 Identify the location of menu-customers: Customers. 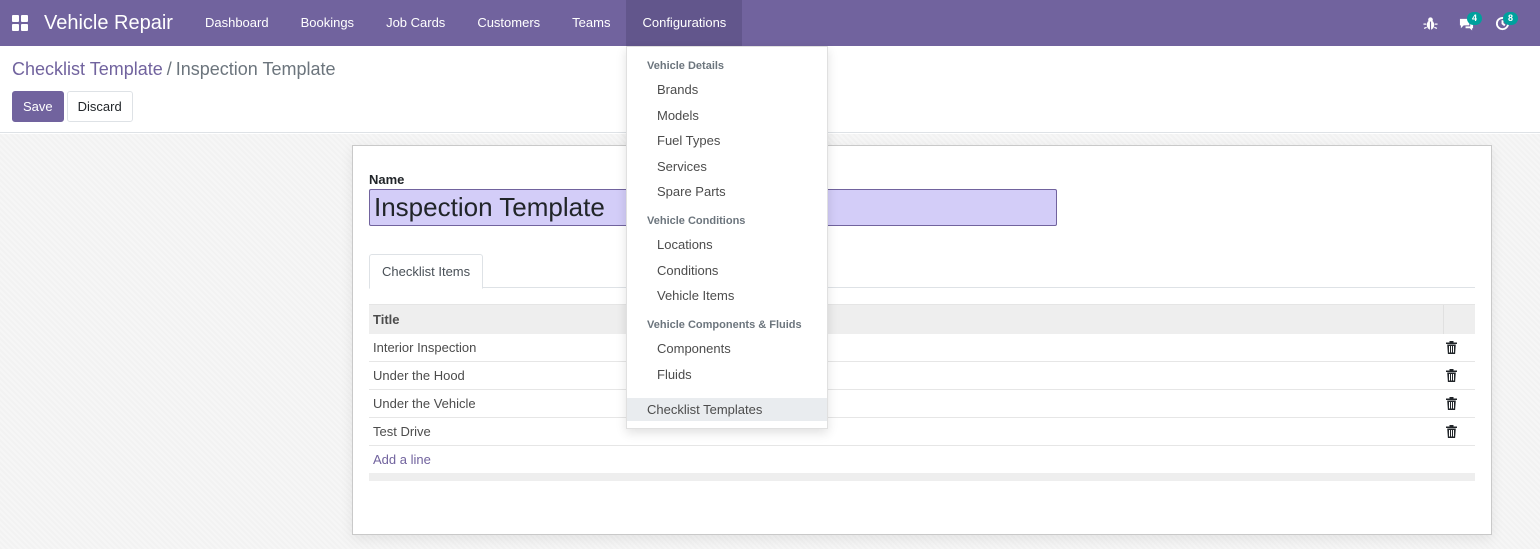
(508, 23).